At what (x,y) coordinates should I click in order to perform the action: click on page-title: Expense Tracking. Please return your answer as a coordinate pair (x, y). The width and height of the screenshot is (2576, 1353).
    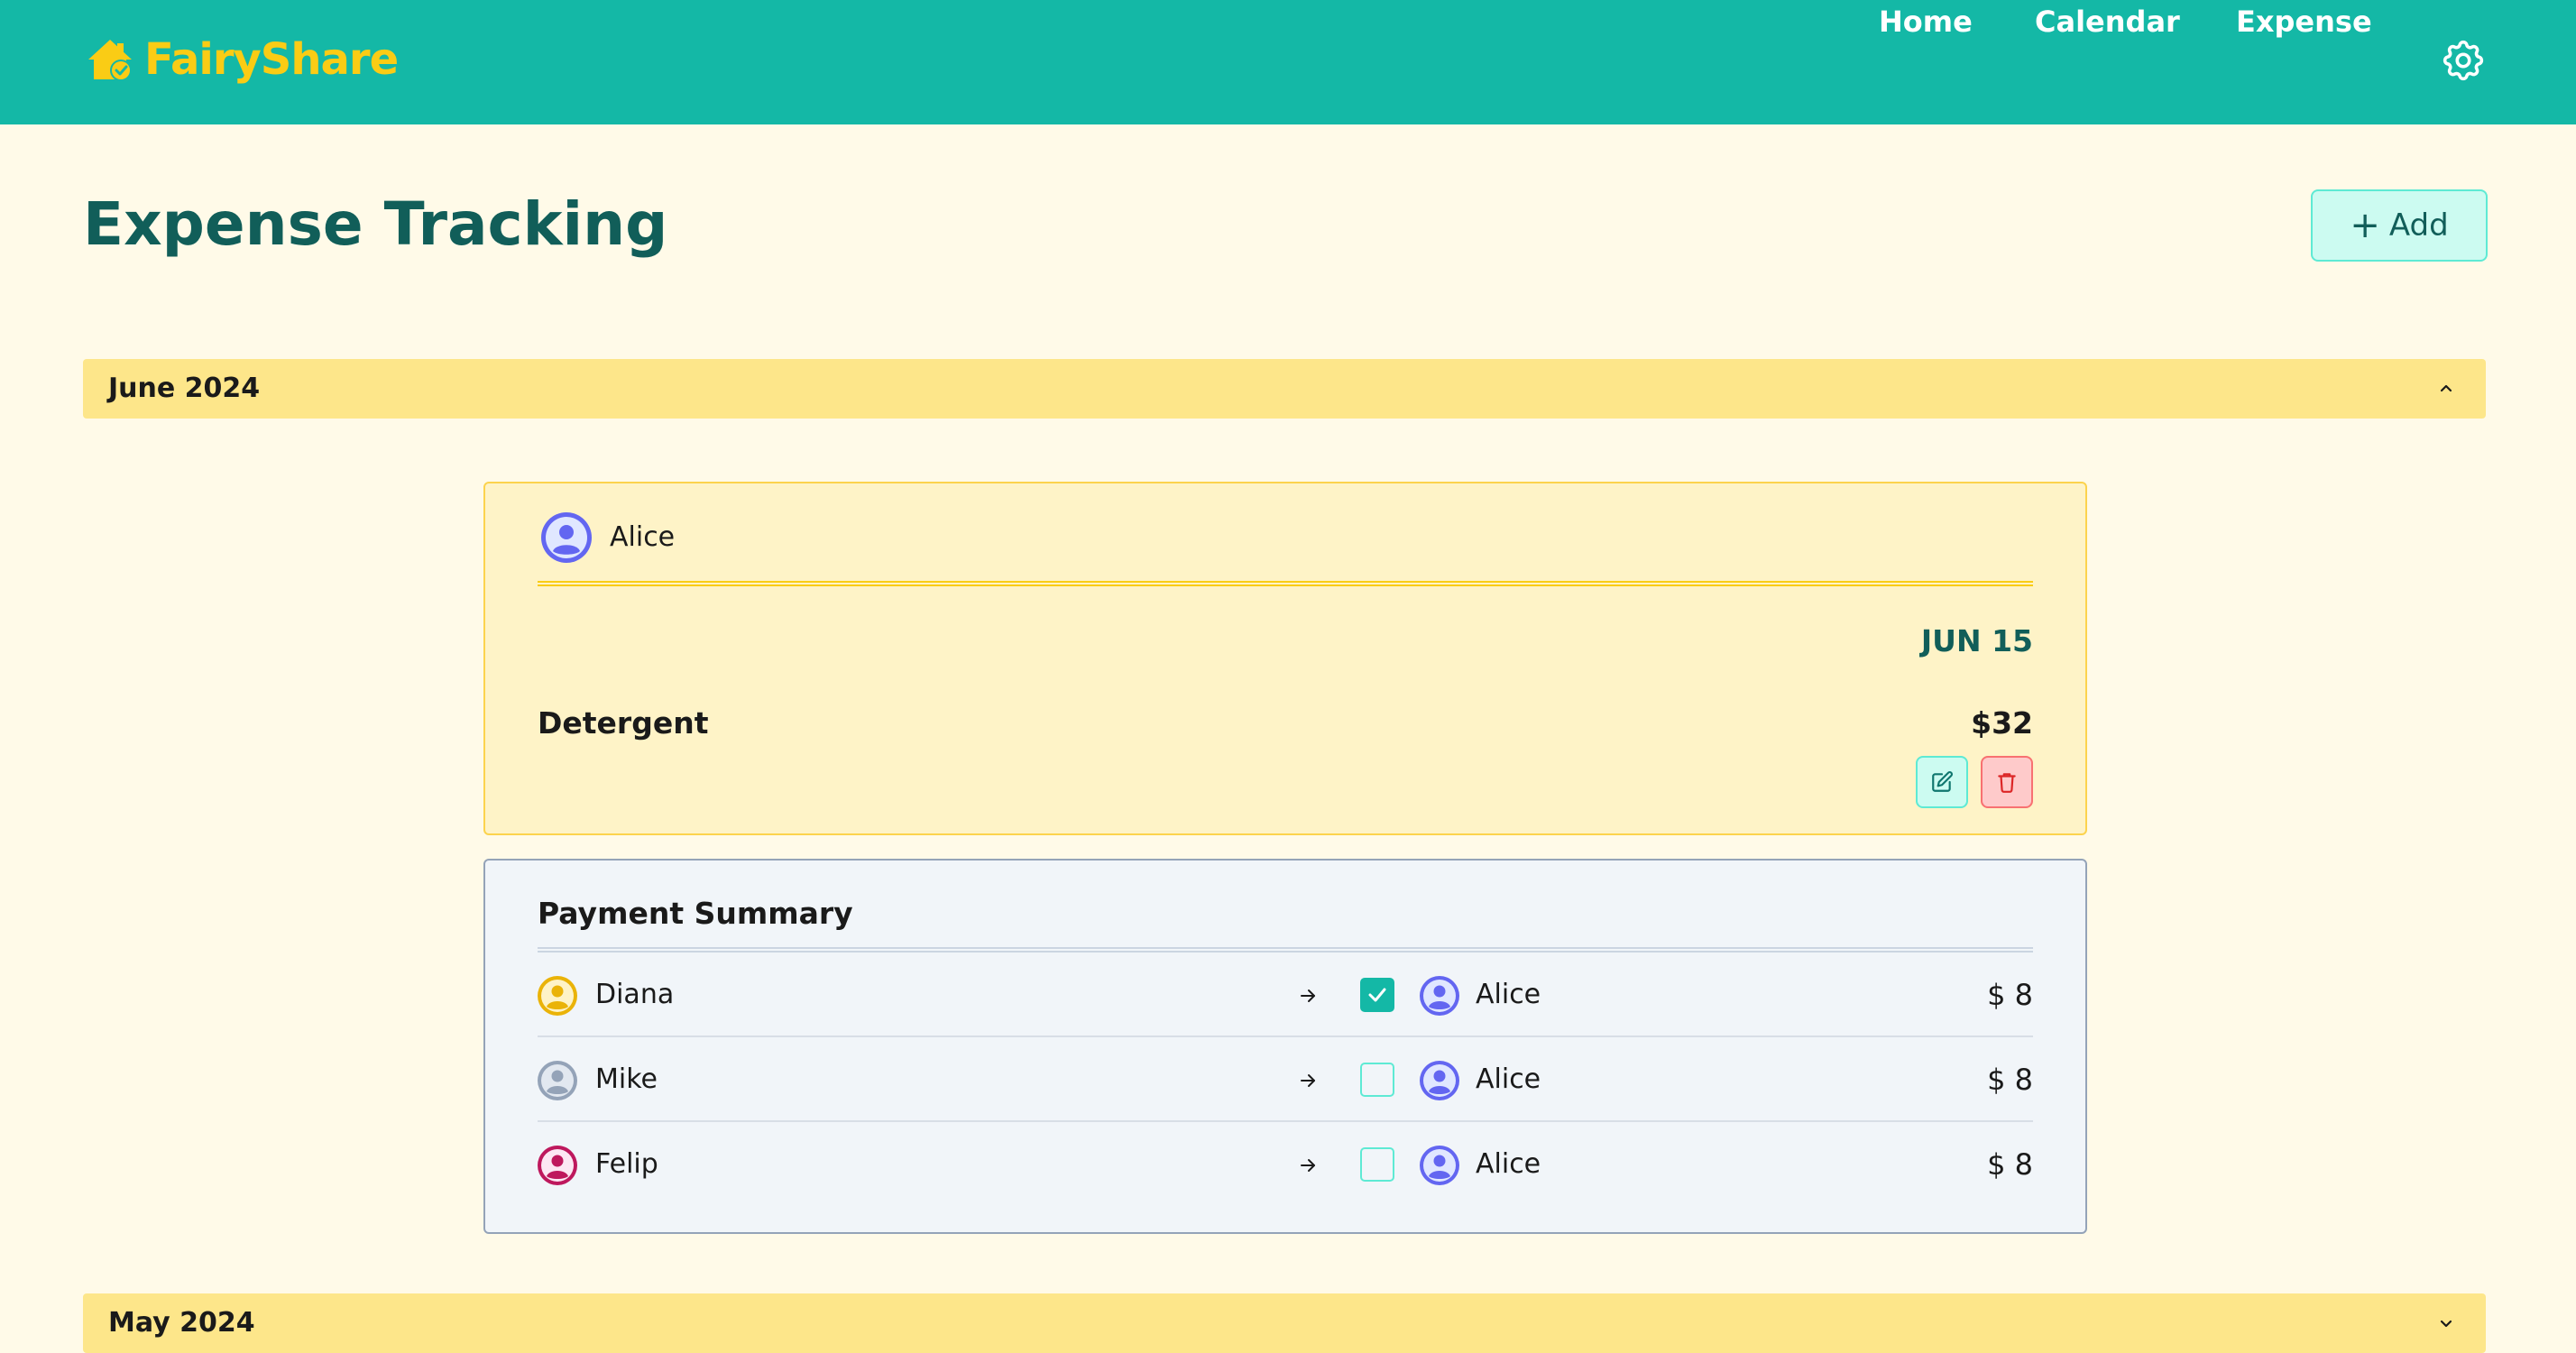
    Looking at the image, I should click on (376, 224).